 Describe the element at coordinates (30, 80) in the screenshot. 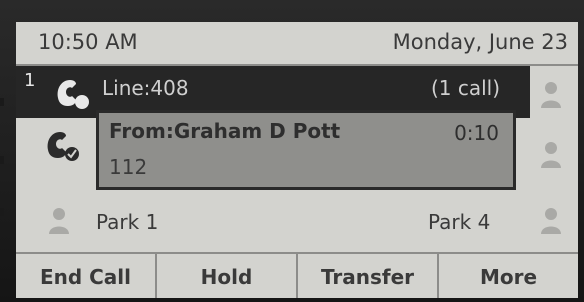

I see `line-number: 1` at that location.